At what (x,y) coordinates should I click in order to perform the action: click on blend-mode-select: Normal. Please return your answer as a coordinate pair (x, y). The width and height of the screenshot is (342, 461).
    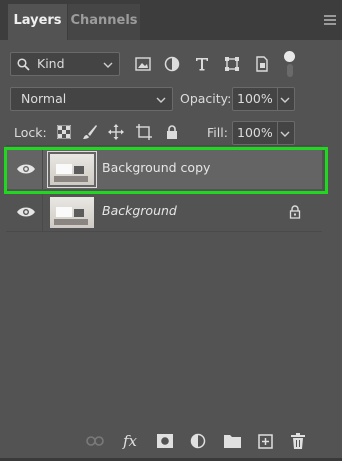
    Looking at the image, I should click on (91, 99).